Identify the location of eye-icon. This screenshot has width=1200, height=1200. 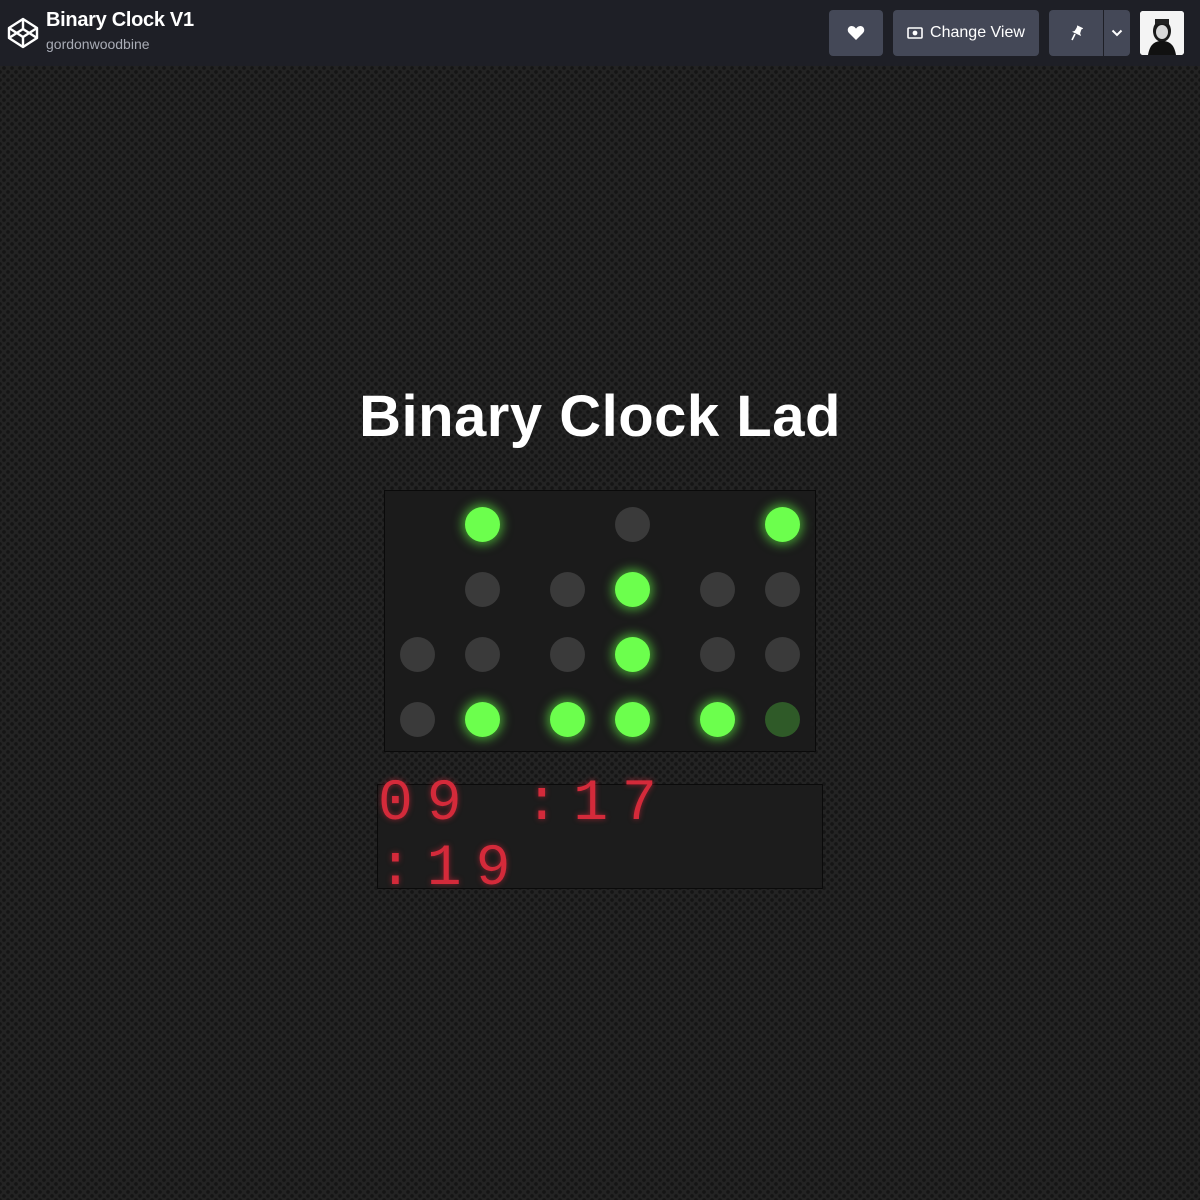
(915, 33).